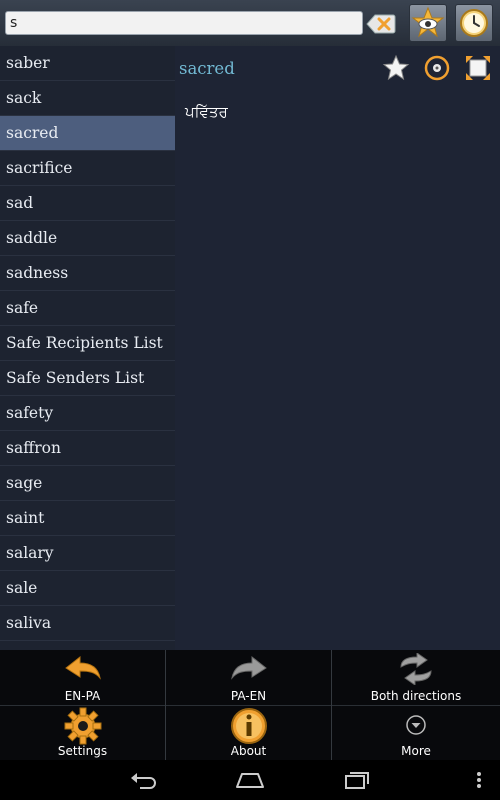 This screenshot has width=500, height=800. Describe the element at coordinates (381, 24) in the screenshot. I see `clear-text-icon` at that location.